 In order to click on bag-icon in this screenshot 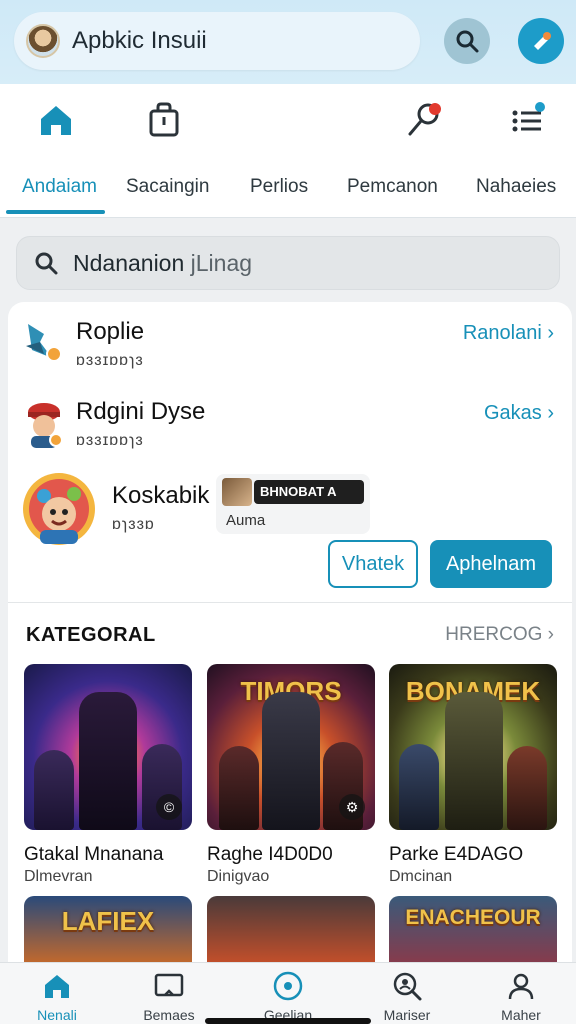, I will do `click(164, 120)`.